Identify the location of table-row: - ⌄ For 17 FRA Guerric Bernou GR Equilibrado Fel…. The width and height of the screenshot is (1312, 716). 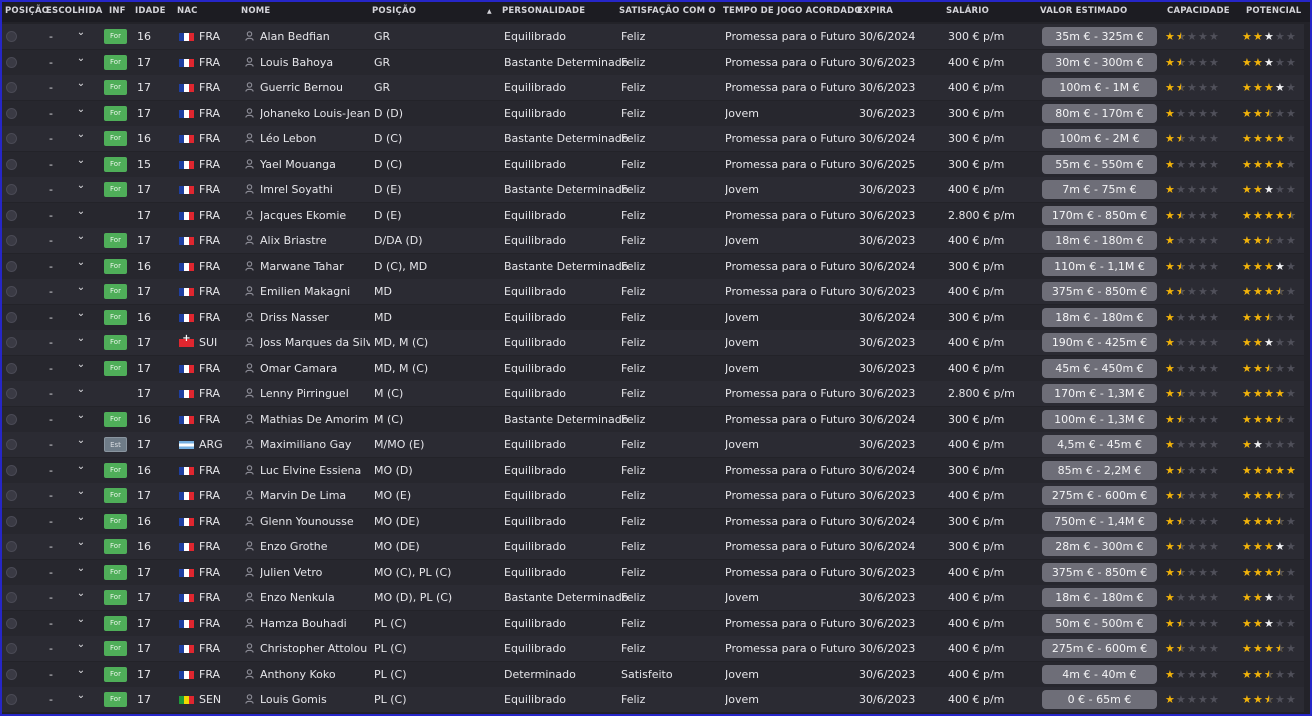
(656, 87).